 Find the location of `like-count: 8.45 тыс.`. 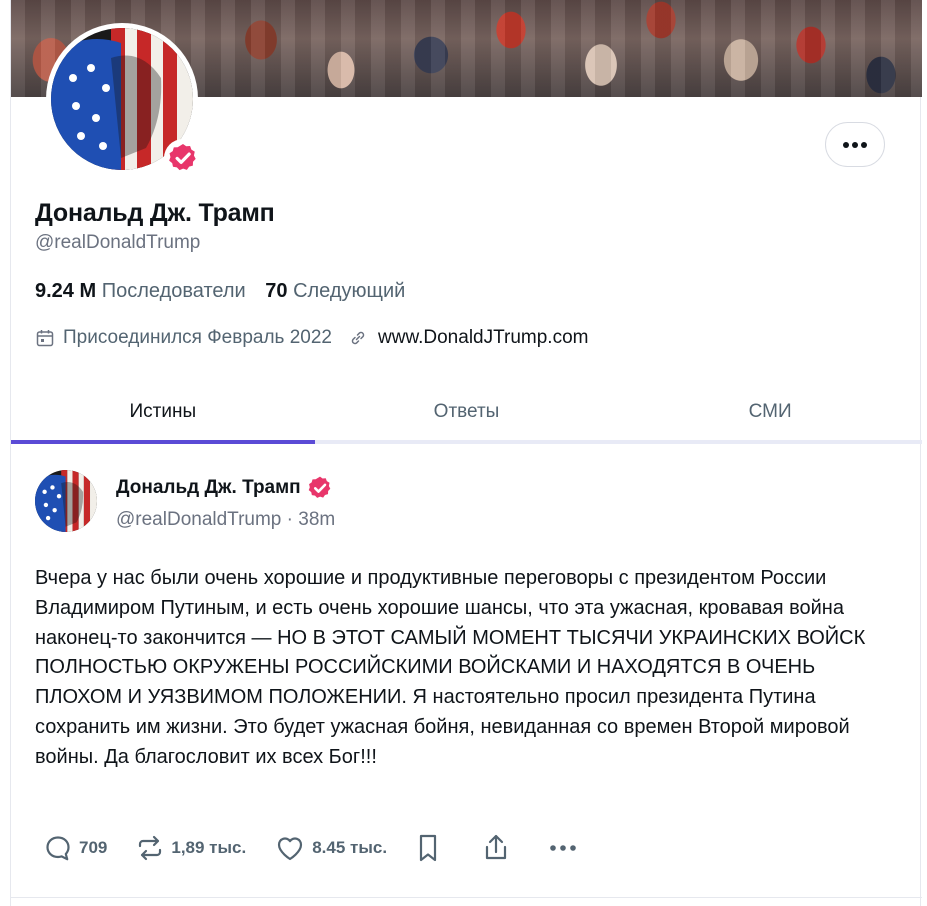

like-count: 8.45 тыс. is located at coordinates (350, 847).